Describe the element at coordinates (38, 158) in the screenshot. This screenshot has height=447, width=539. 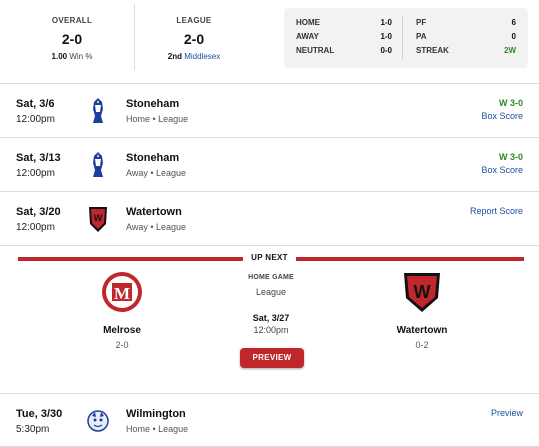
I see `game-date: Sat, 3/13` at that location.